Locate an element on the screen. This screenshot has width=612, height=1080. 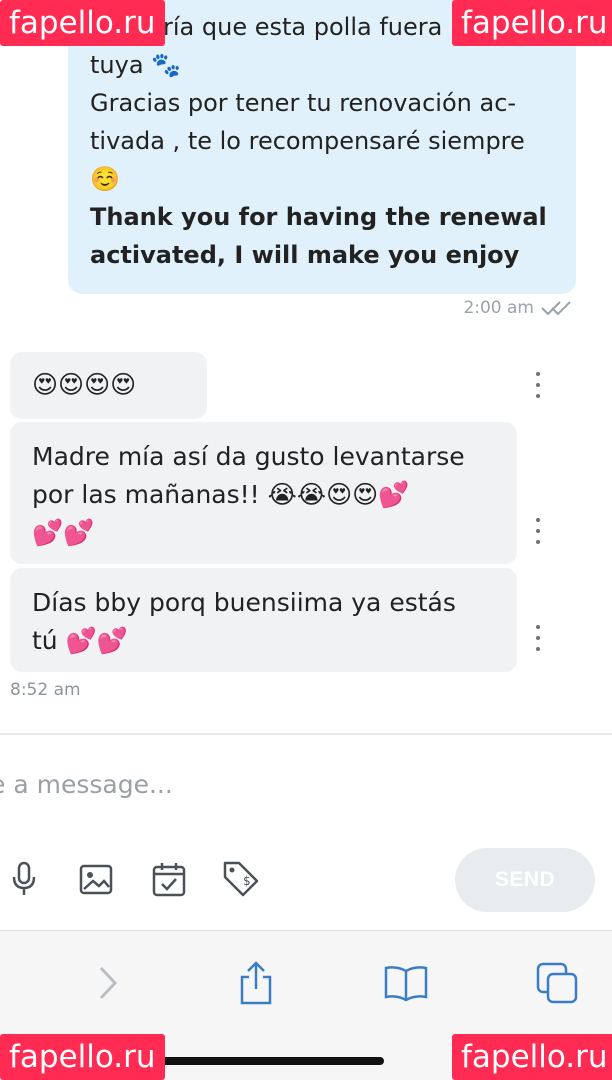
composer-divider is located at coordinates (306, 734).